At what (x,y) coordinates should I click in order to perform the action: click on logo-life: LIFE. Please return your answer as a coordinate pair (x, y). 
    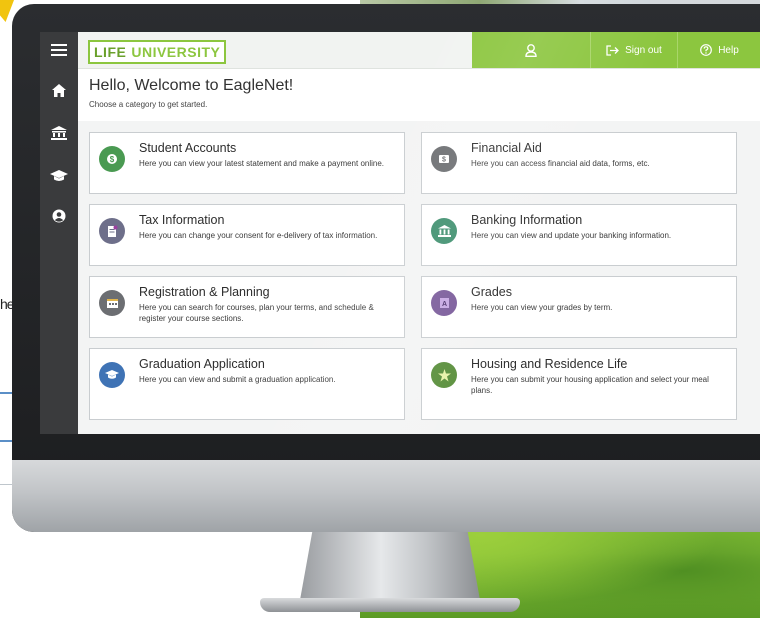
    Looking at the image, I should click on (110, 52).